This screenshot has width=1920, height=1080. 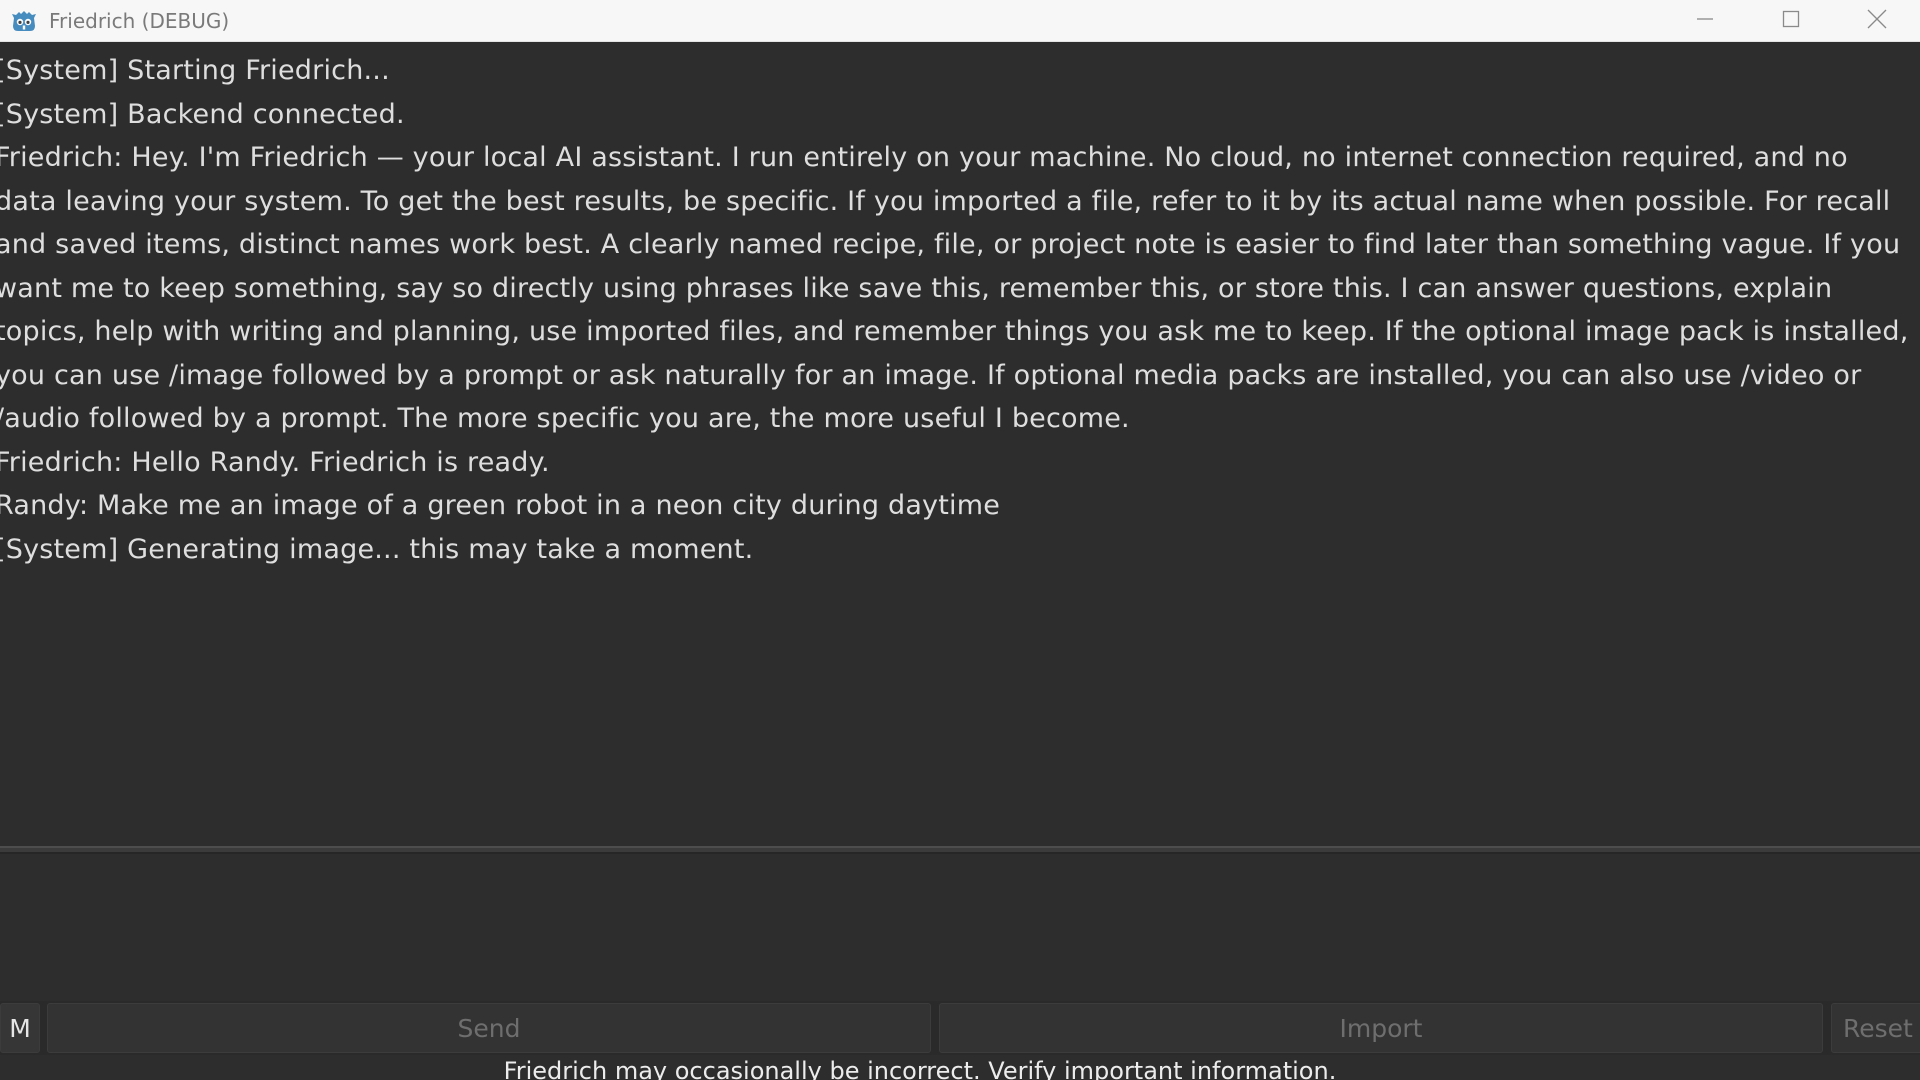 I want to click on maximize-icon, so click(x=1791, y=21).